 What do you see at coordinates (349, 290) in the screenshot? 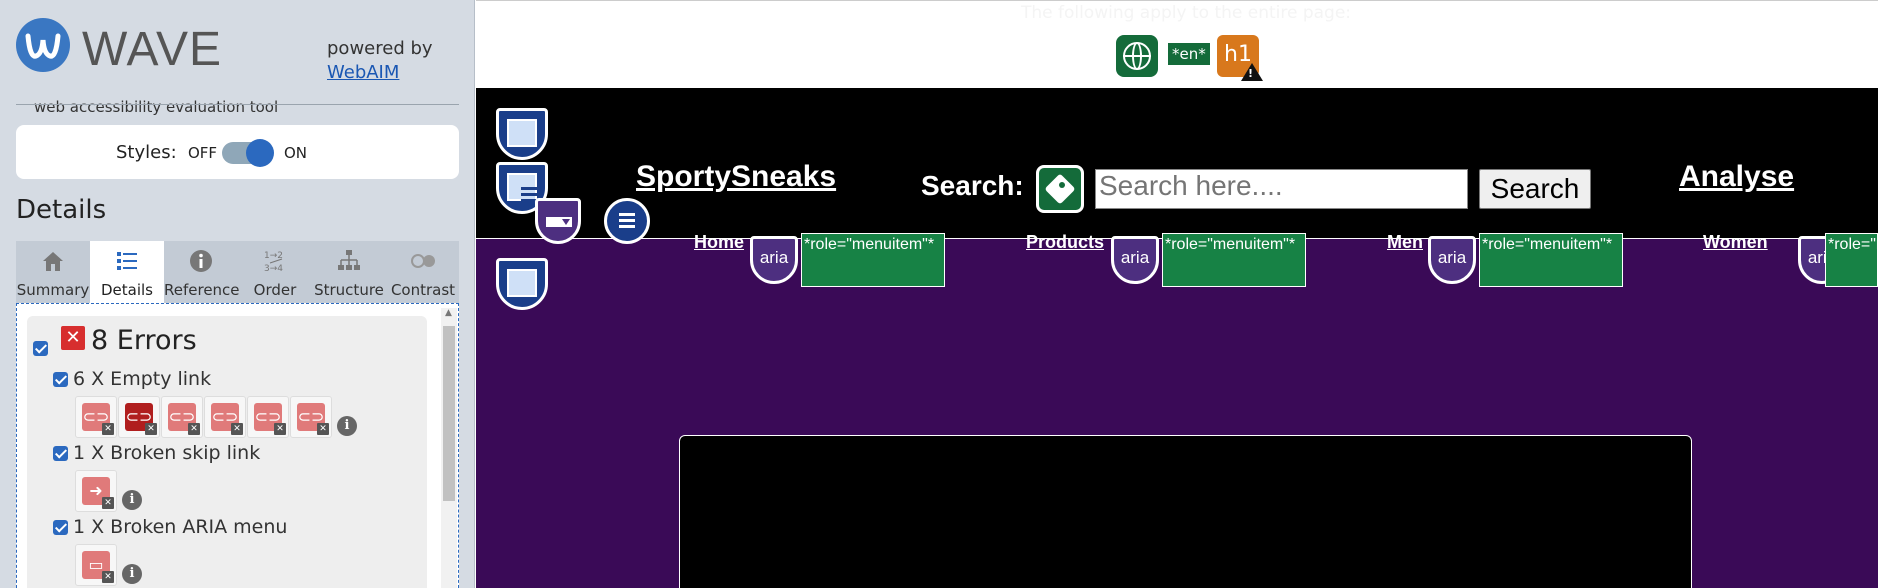
I see `tab-label: Structure` at bounding box center [349, 290].